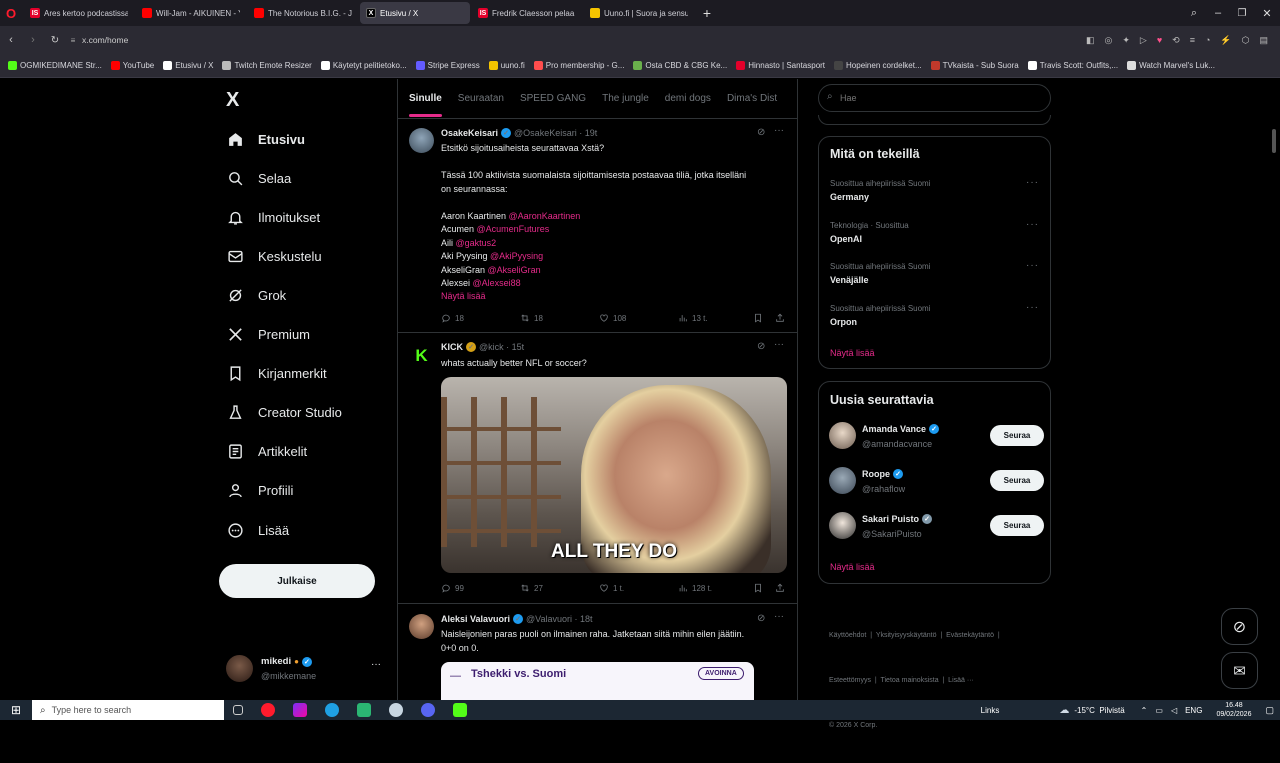 Image resolution: width=1280 pixels, height=763 pixels. I want to click on sidebar-item-ilmoitukset: Ilmoitukset, so click(273, 217).